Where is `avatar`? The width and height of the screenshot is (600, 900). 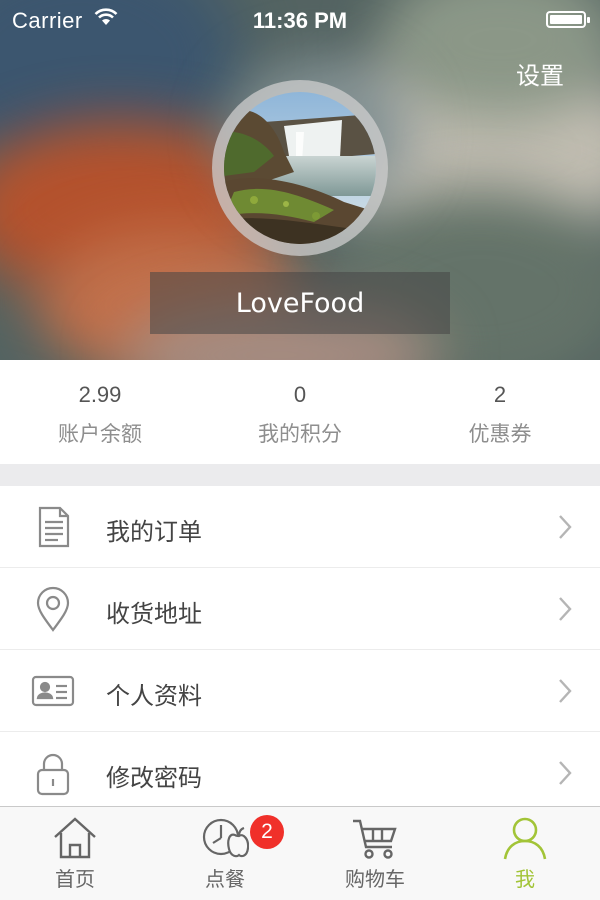 avatar is located at coordinates (300, 168).